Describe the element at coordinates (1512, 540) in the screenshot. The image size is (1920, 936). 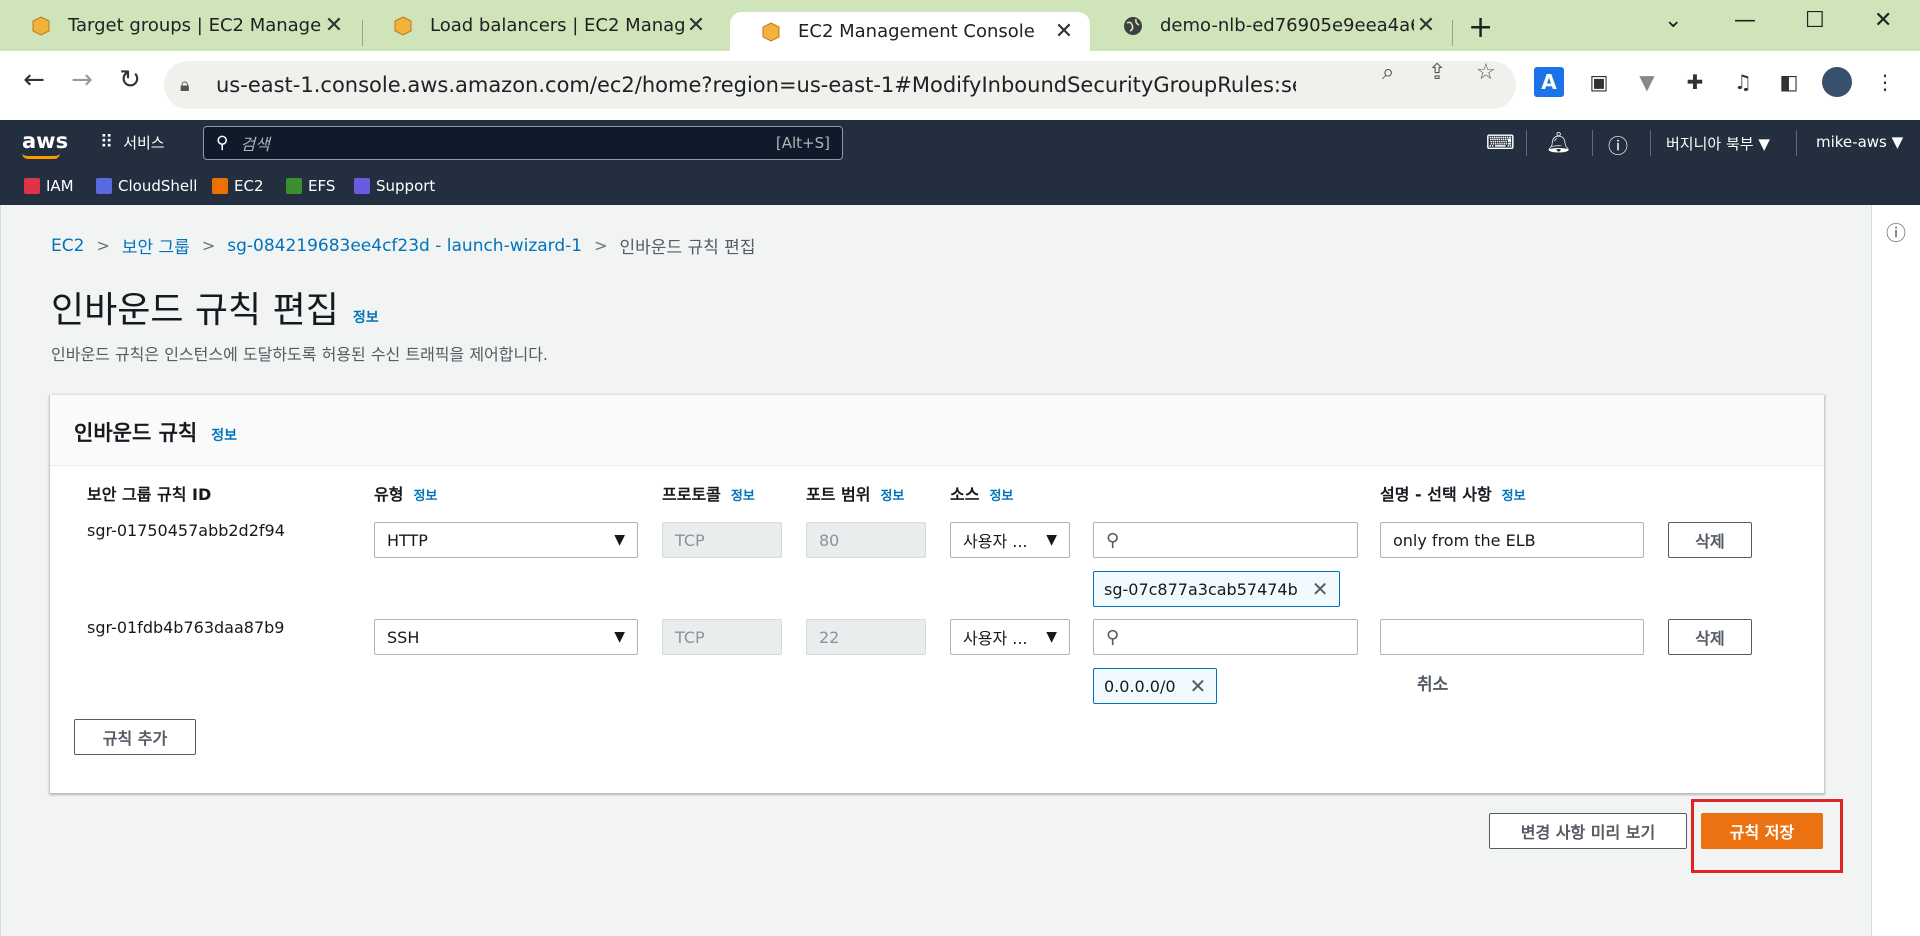
I see `description-input: only from the ELB` at that location.